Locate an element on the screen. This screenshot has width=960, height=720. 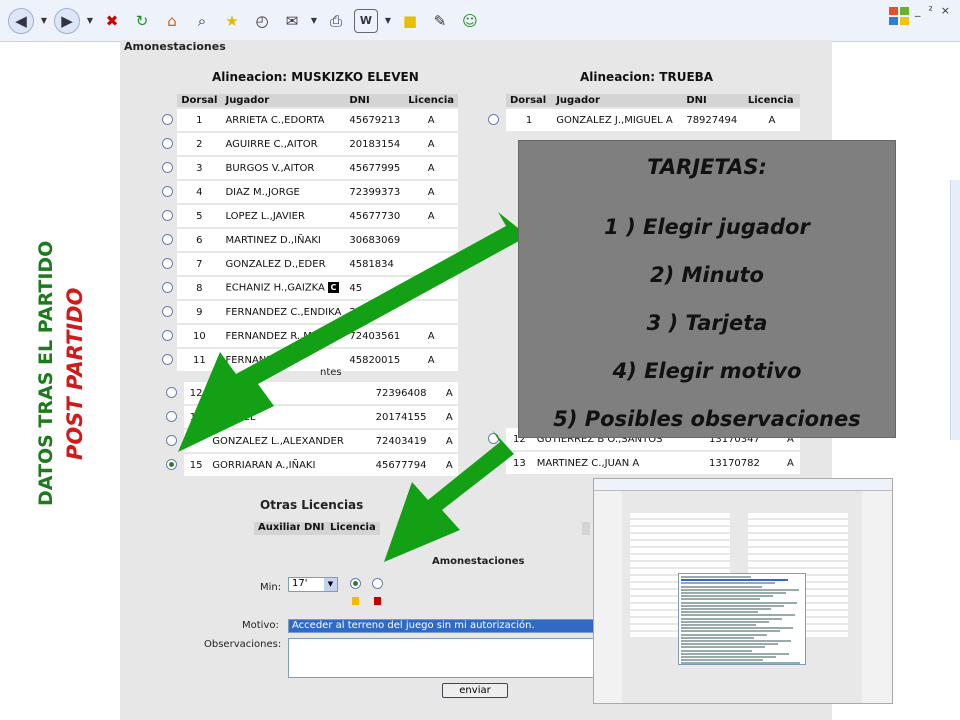
thumbnail-screenshot is located at coordinates (743, 591).